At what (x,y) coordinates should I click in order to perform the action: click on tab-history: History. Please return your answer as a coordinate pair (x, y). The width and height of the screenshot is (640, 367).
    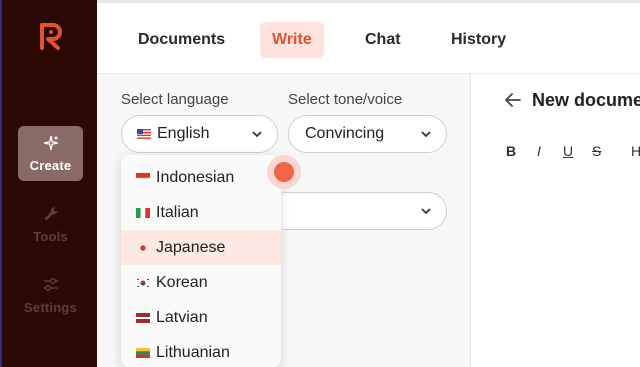
    Looking at the image, I should click on (478, 40).